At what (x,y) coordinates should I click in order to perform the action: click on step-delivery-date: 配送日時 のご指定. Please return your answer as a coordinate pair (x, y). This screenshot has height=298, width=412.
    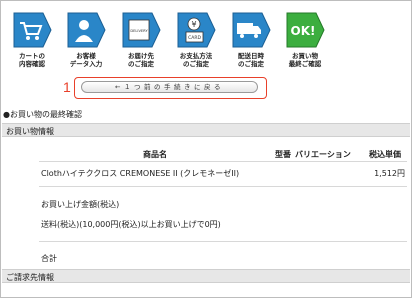
    Looking at the image, I should click on (251, 39).